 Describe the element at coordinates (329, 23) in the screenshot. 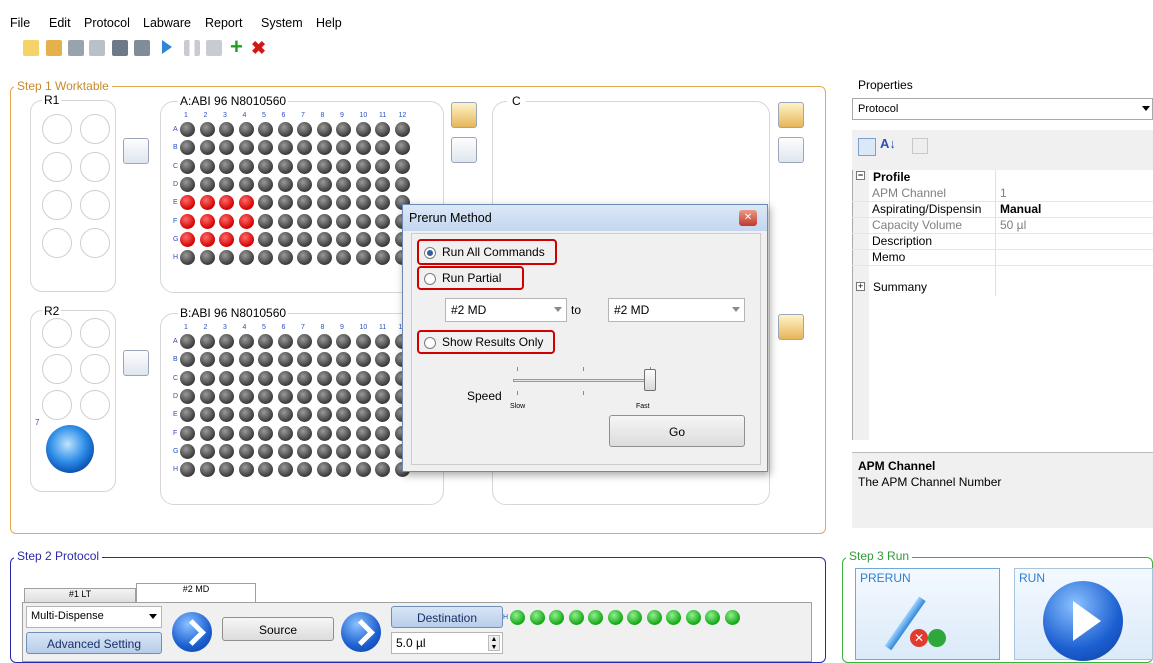

I see `menu-help: Help` at that location.